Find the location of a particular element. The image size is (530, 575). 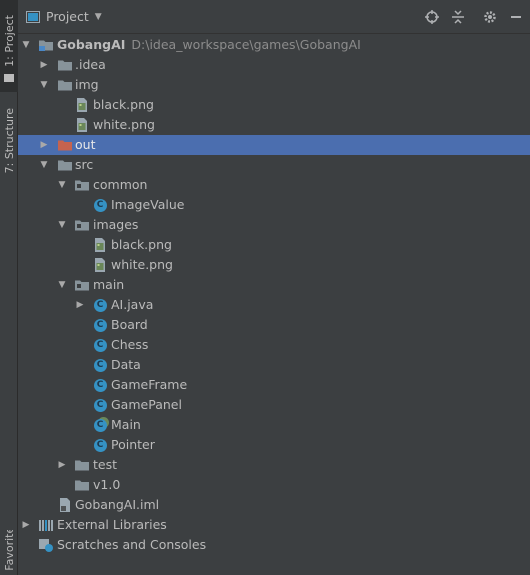

tree-node-common: ▼ common is located at coordinates (274, 185).